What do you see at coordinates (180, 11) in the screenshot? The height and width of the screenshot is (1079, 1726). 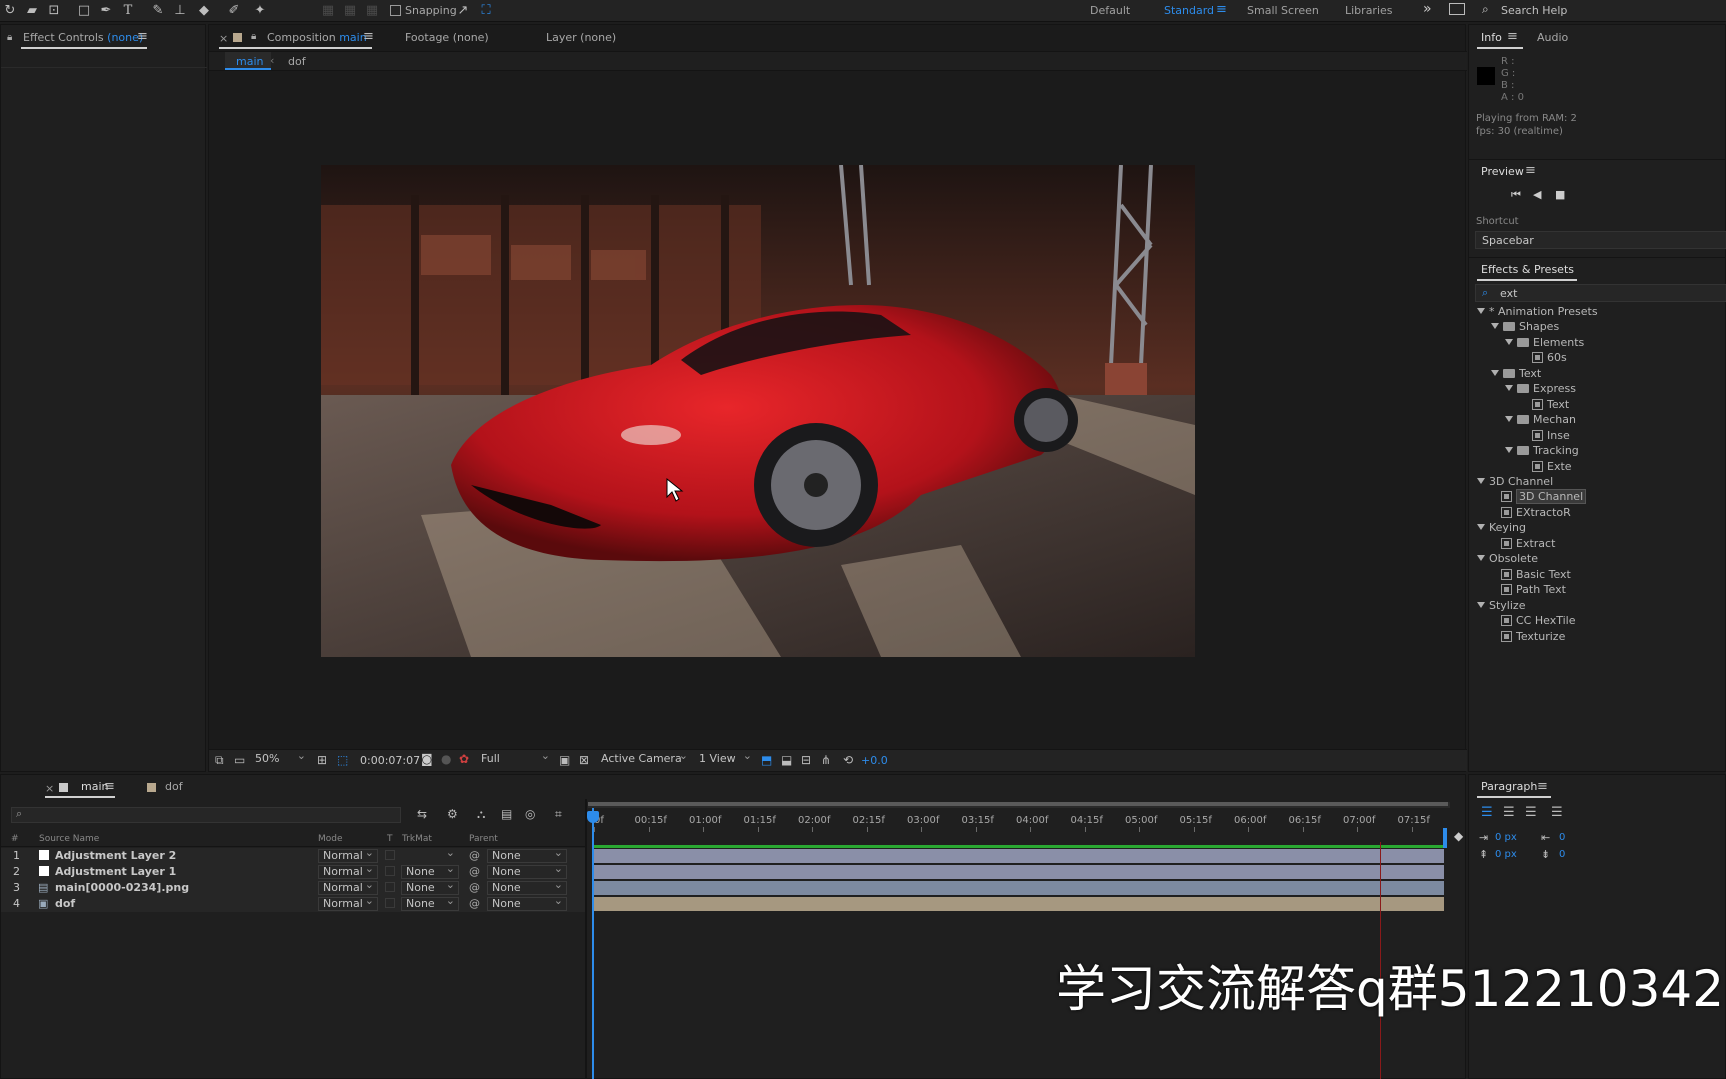 I see `clone-stamp-tool-icon: ⊥` at bounding box center [180, 11].